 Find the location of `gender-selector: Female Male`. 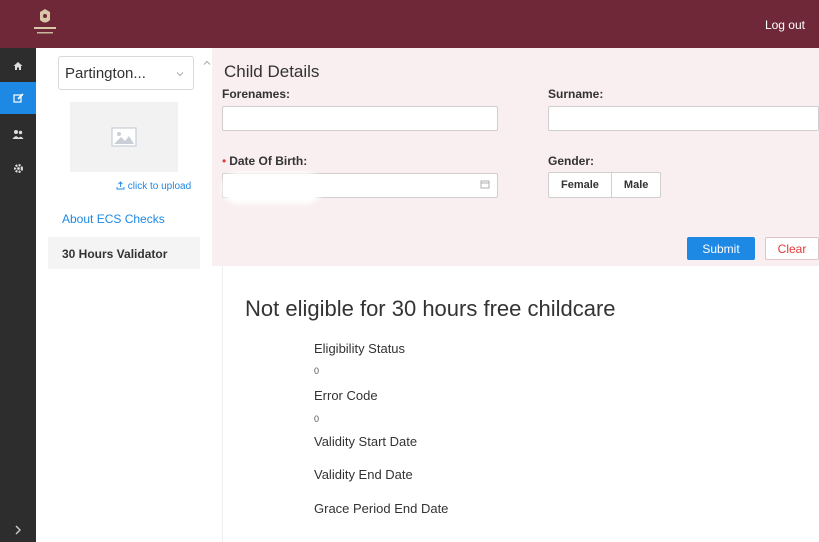

gender-selector: Female Male is located at coordinates (605, 185).